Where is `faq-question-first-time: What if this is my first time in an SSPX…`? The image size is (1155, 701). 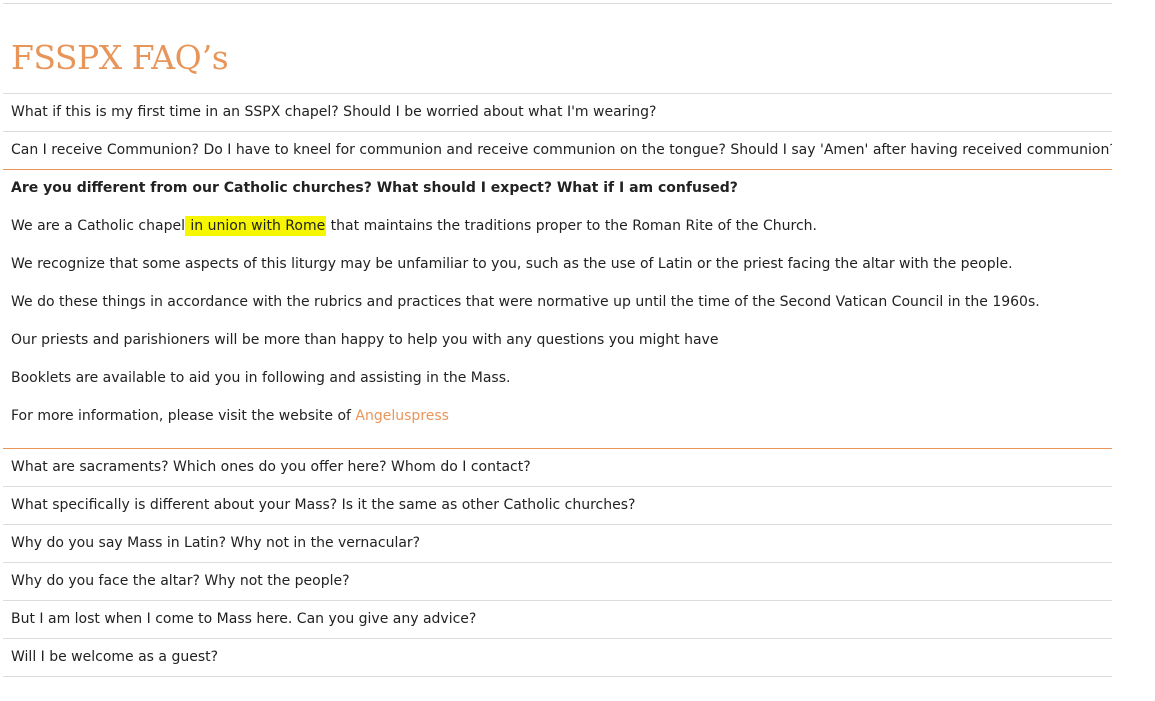
faq-question-first-time: What if this is my first time in an SSPX… is located at coordinates (557, 112).